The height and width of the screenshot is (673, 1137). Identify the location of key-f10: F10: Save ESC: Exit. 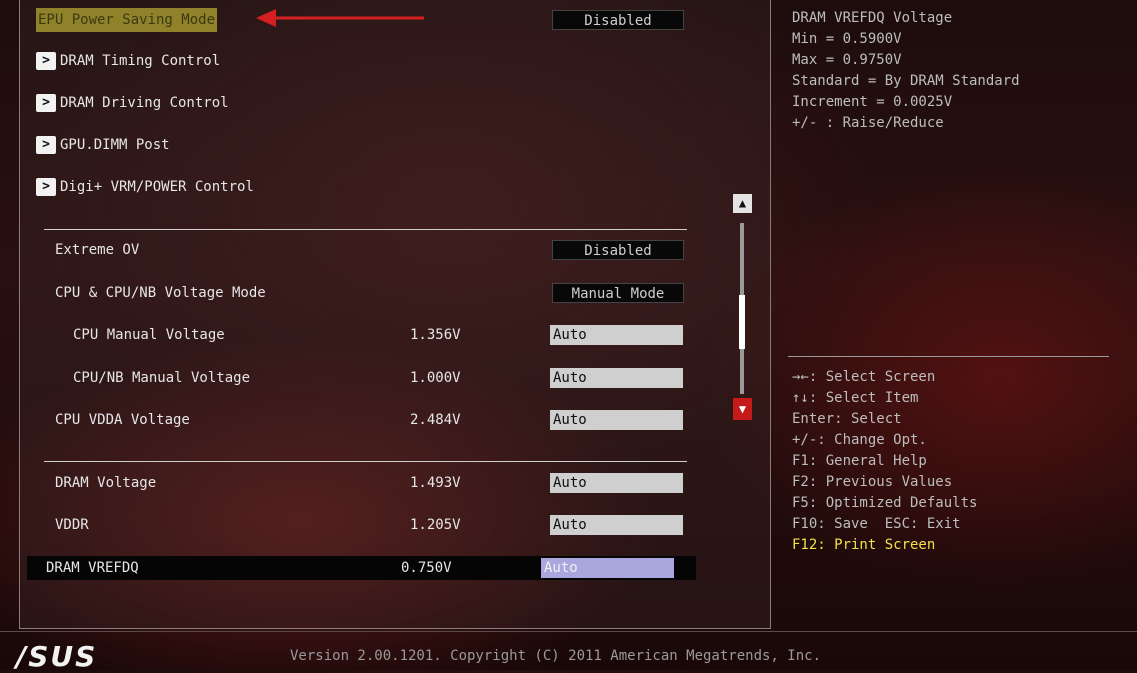
(876, 524).